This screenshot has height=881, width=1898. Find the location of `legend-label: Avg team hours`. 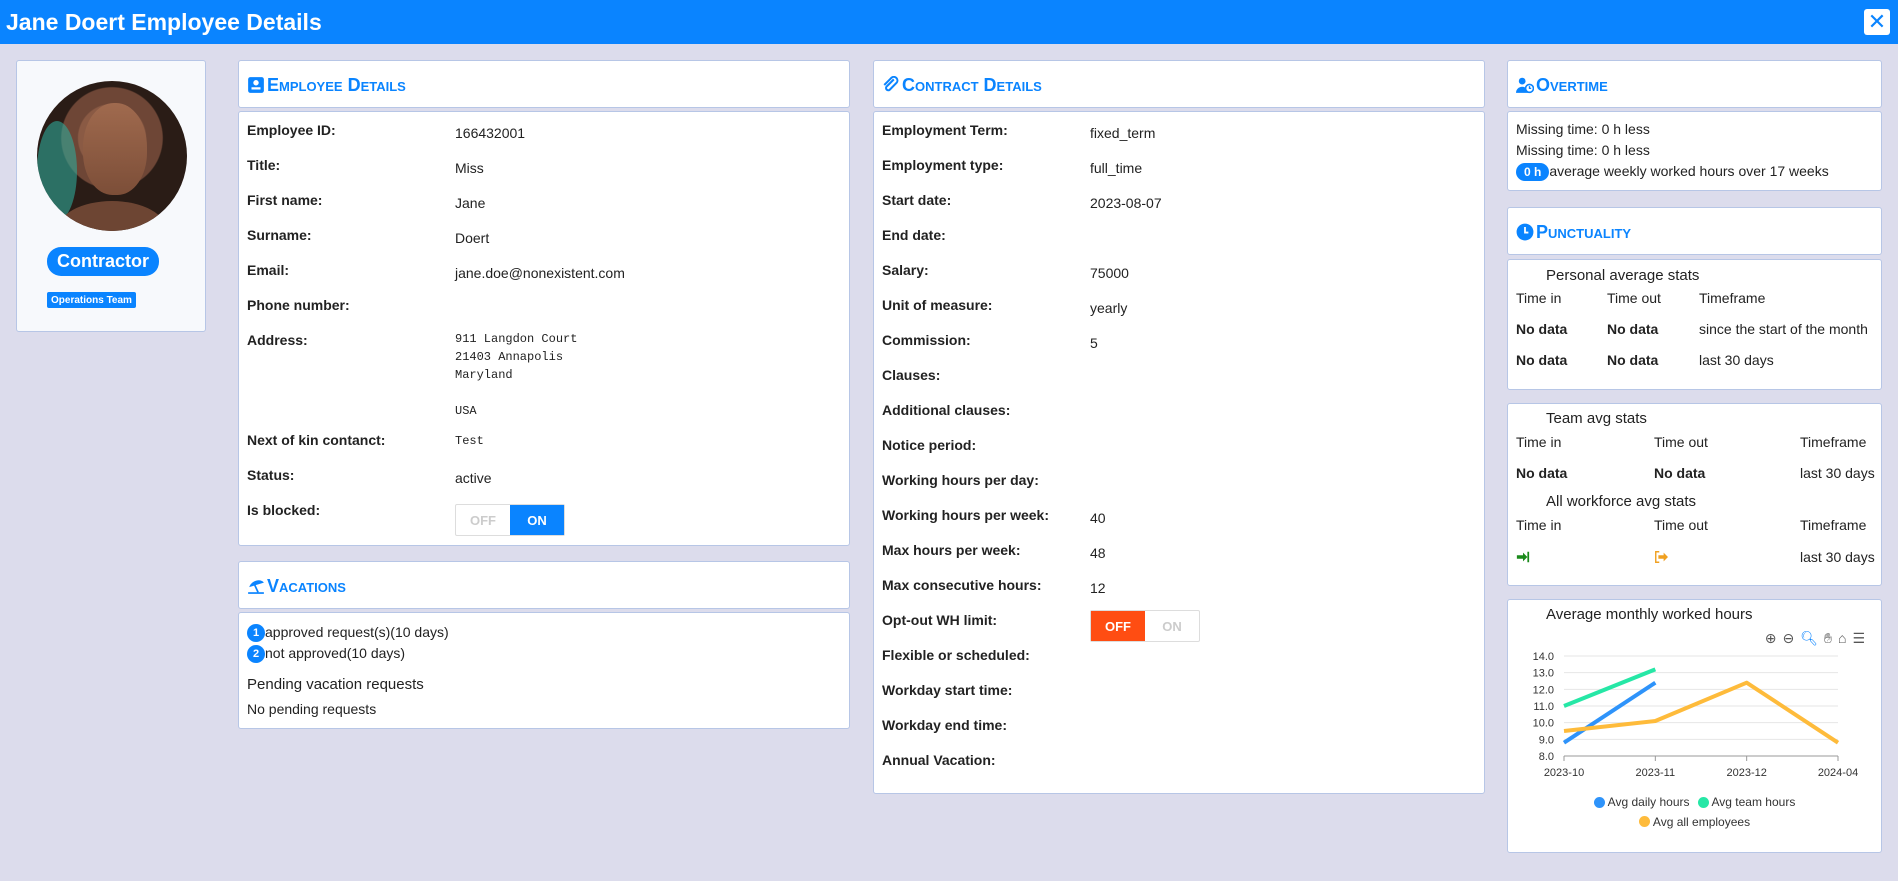

legend-label: Avg team hours is located at coordinates (1753, 802).